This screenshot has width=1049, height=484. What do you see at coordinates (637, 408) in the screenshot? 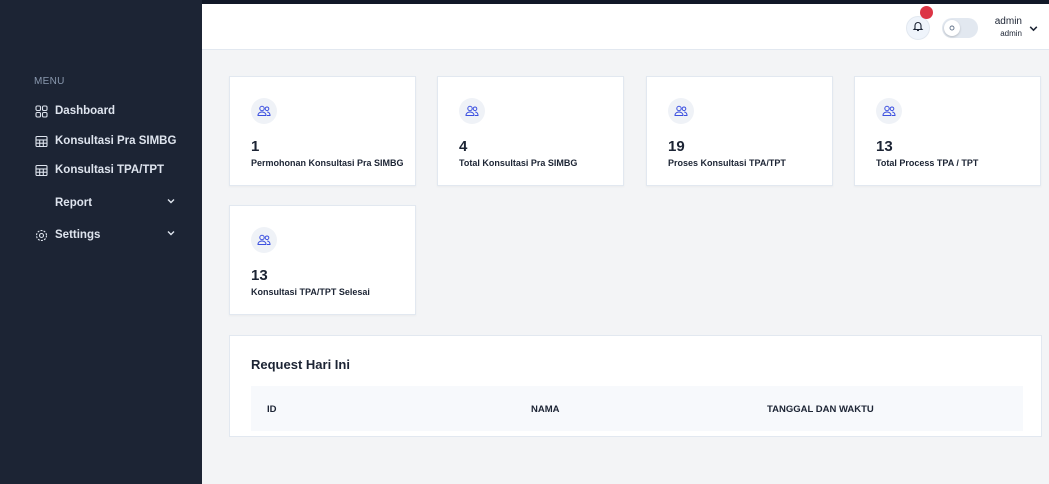
I see `table-header: ID NAMA TANGGAL DAN WAKTU` at bounding box center [637, 408].